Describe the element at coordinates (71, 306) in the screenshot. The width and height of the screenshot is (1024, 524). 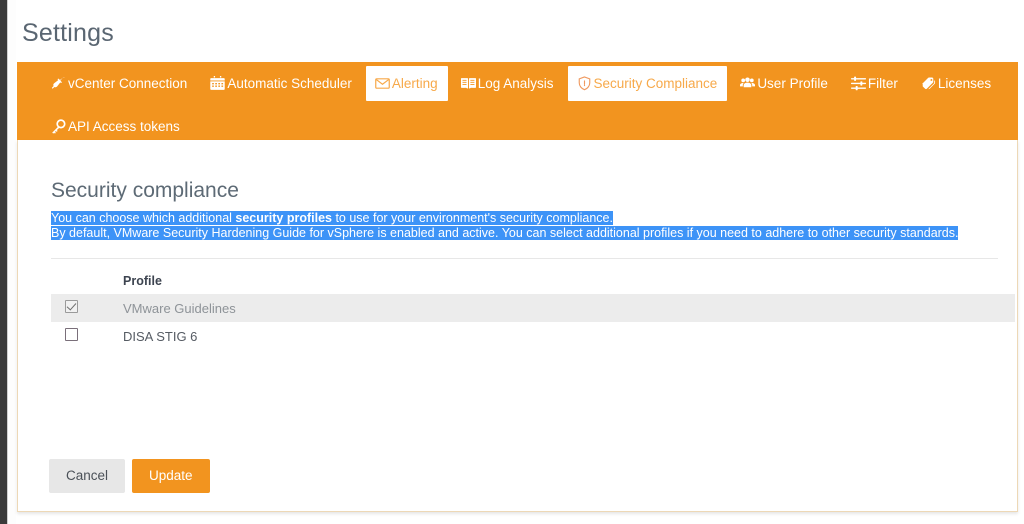
I see `profile-checkbox-vmware-guidelines` at that location.